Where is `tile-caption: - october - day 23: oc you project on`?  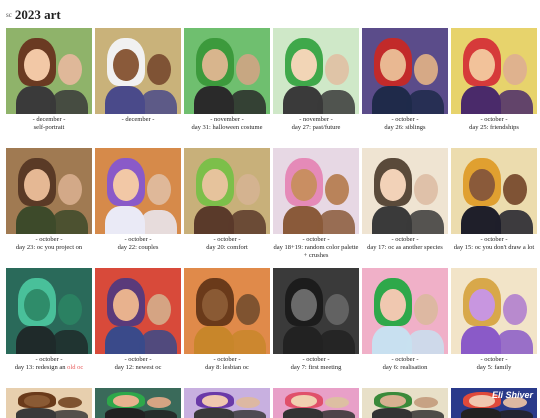 tile-caption: - october - day 23: oc you project on is located at coordinates (49, 251).